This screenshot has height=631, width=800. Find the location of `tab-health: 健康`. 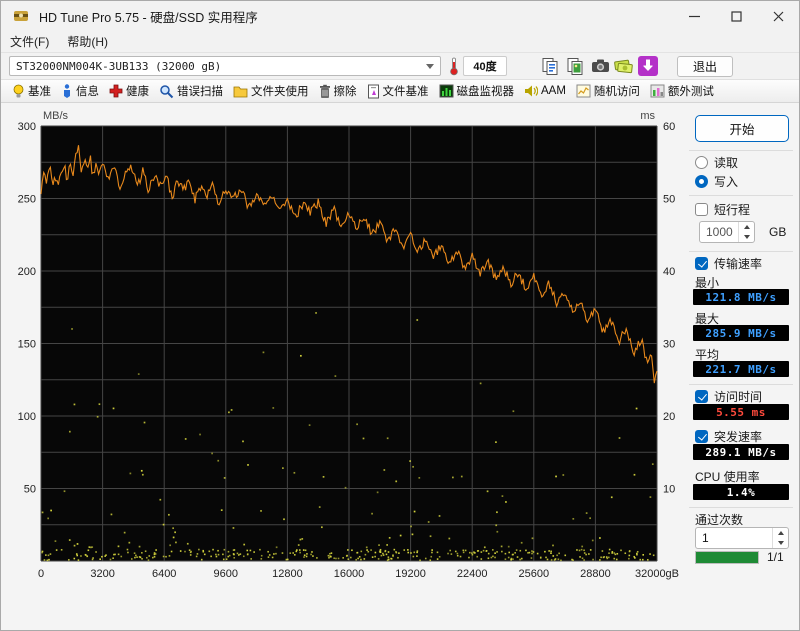

tab-health: 健康 is located at coordinates (129, 91).